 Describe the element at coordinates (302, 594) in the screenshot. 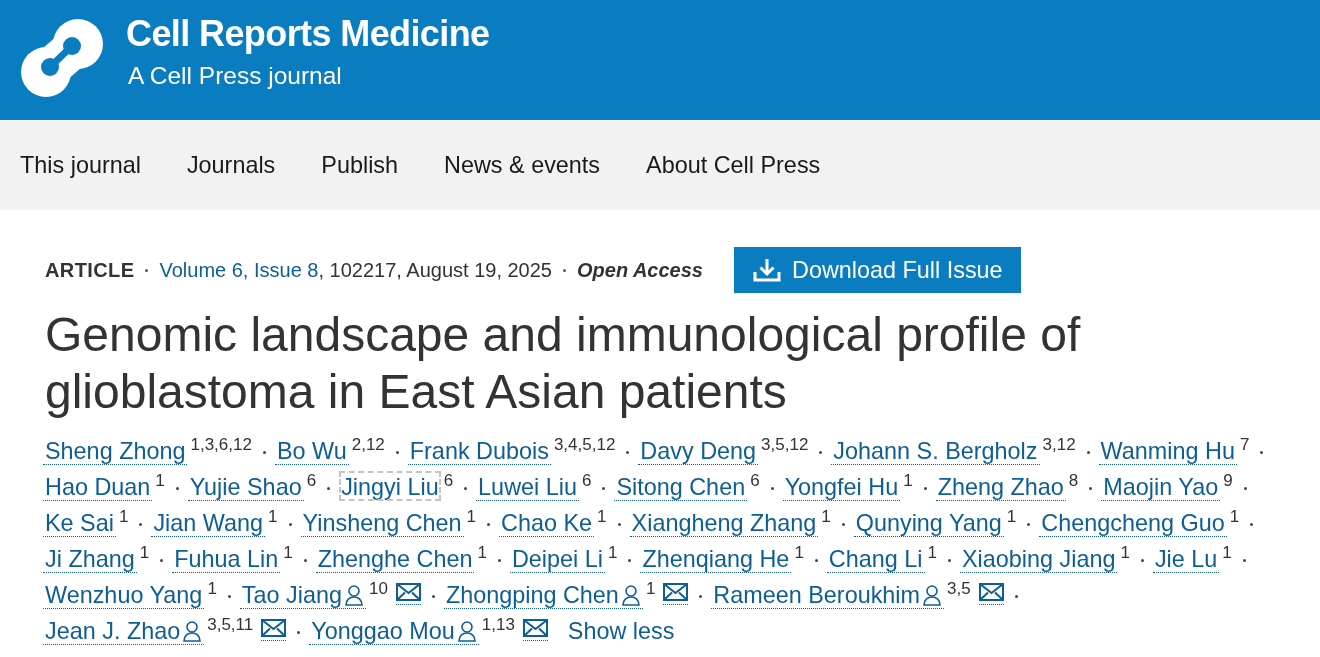

I see `author-link: Tao Jiang` at that location.